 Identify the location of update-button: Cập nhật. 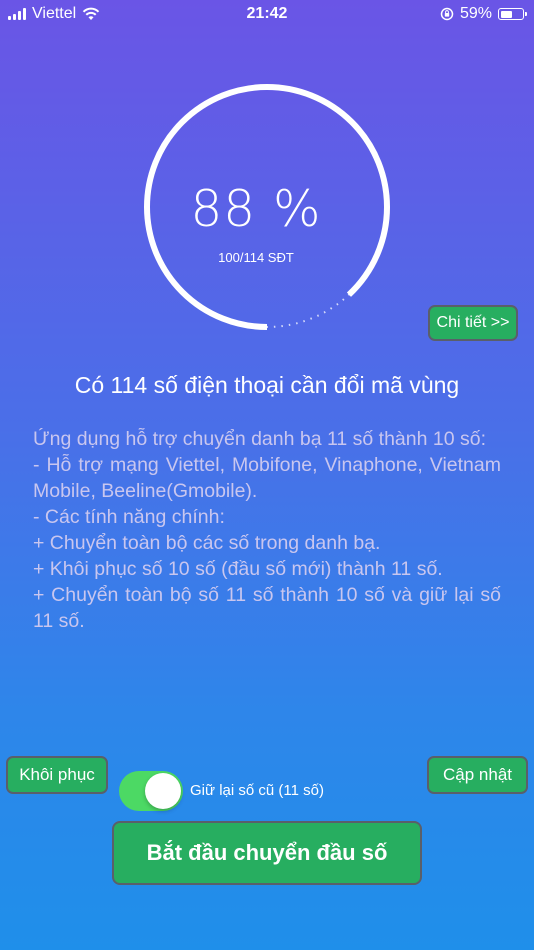
(477, 775).